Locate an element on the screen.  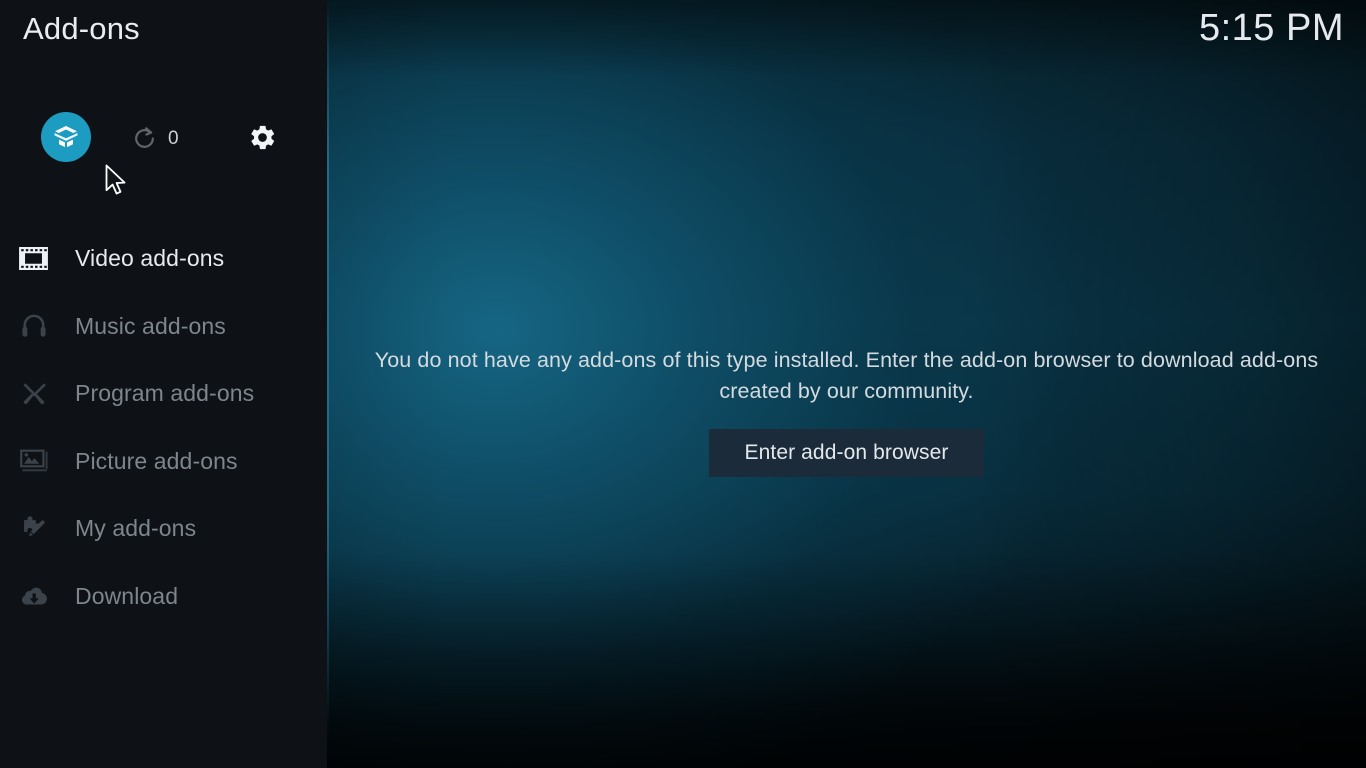
sidebar-item-video-add-ons: Video add-ons is located at coordinates (163, 259).